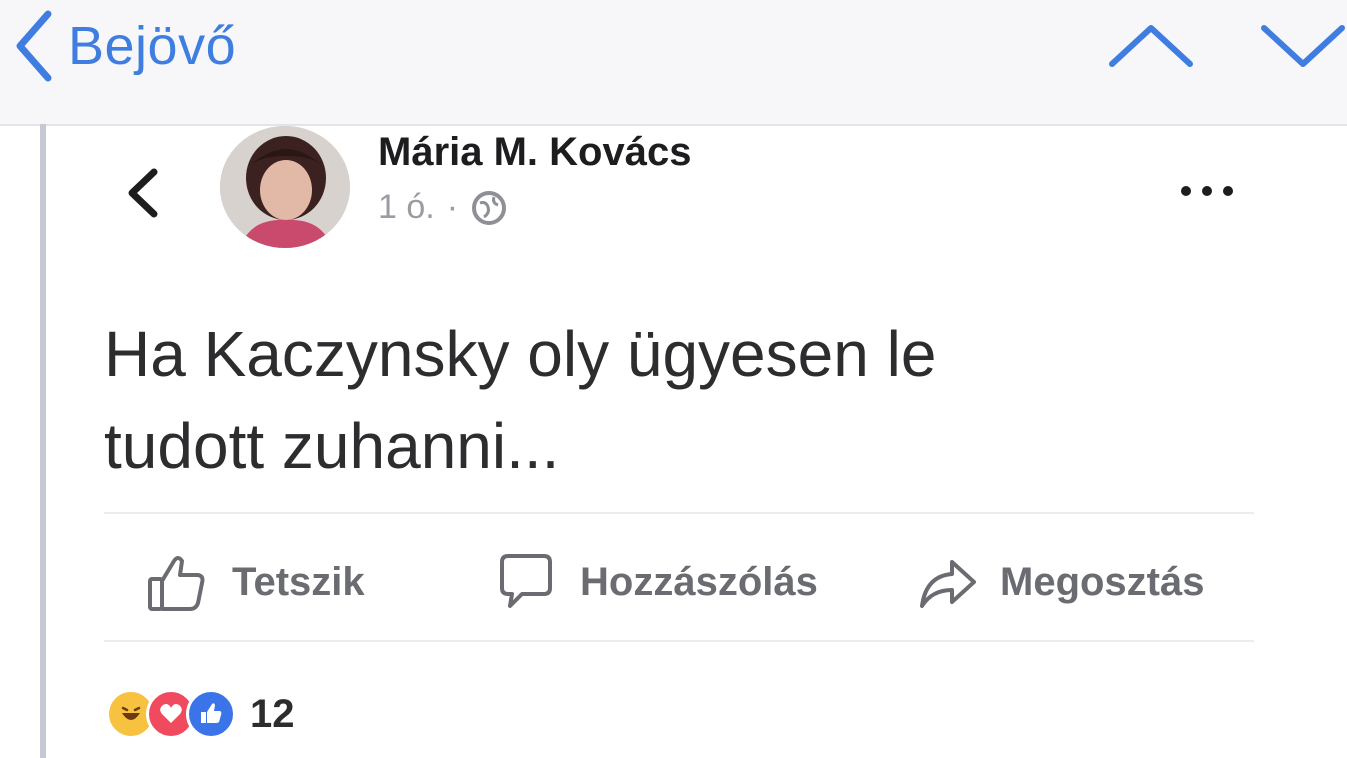 The width and height of the screenshot is (1347, 758). Describe the element at coordinates (272, 713) in the screenshot. I see `reaction-count: 12` at that location.